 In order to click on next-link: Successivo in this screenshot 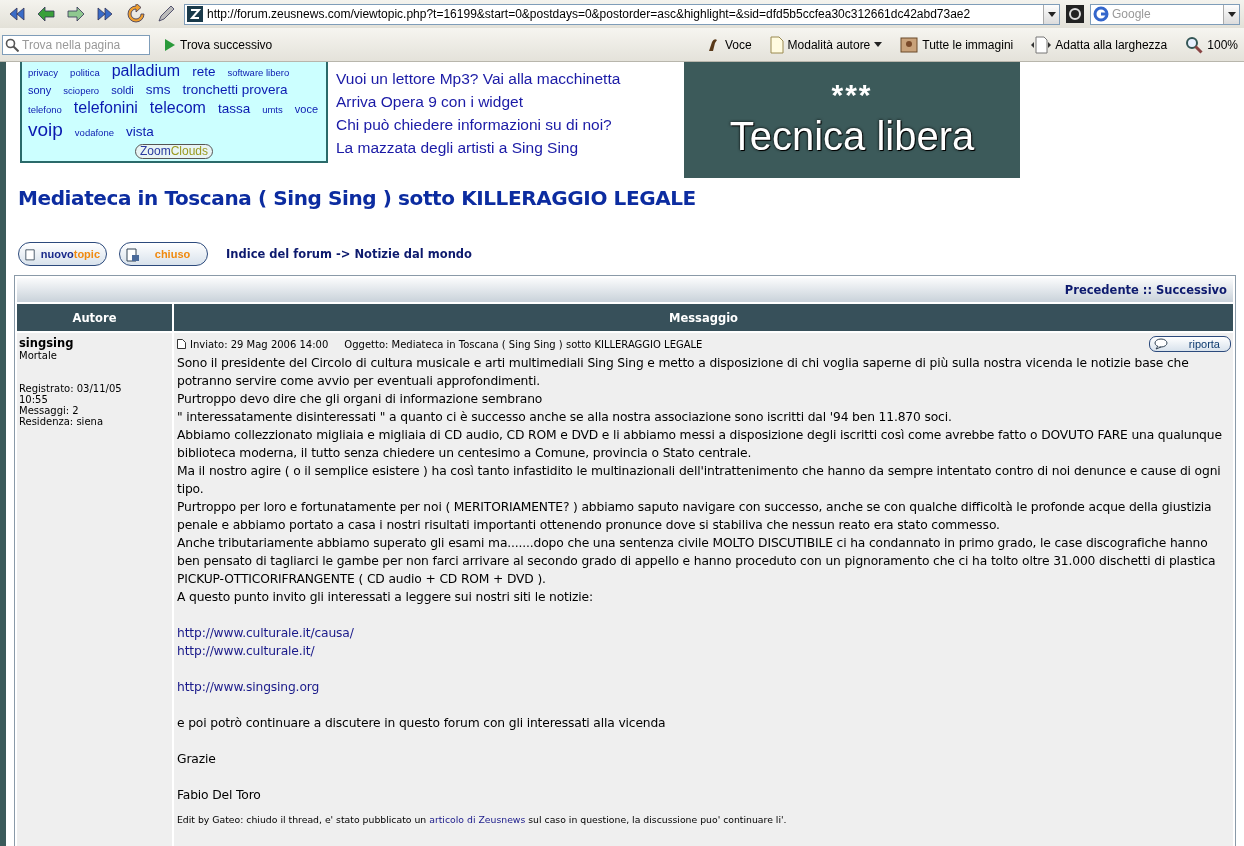, I will do `click(1191, 290)`.